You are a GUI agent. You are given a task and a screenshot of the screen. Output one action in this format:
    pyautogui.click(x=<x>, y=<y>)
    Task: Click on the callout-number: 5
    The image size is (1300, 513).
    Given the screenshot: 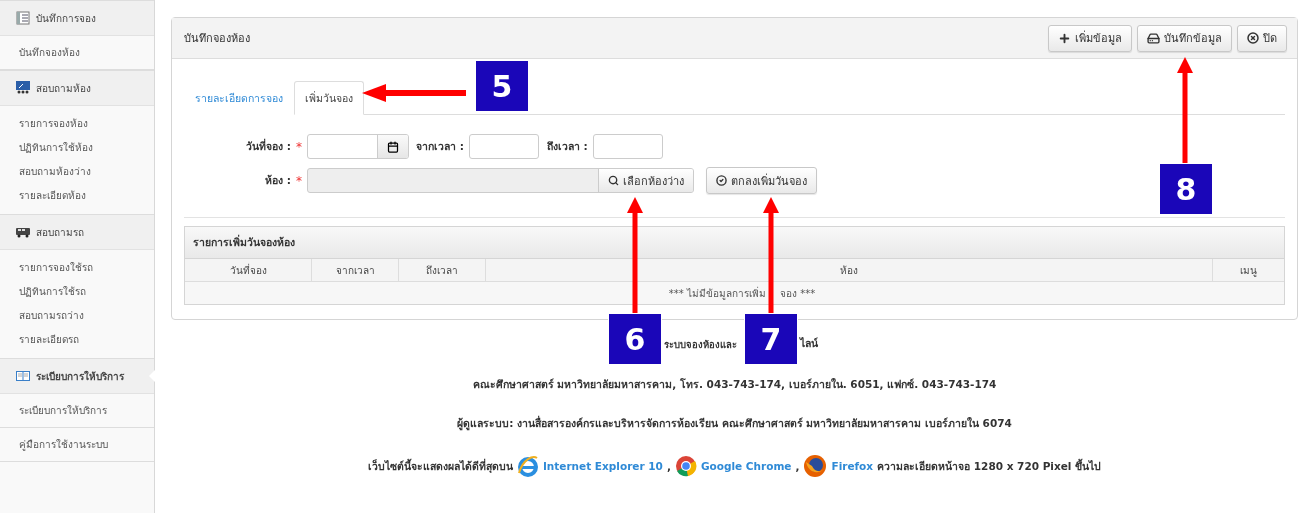 What is the action you would take?
    pyautogui.click(x=502, y=86)
    